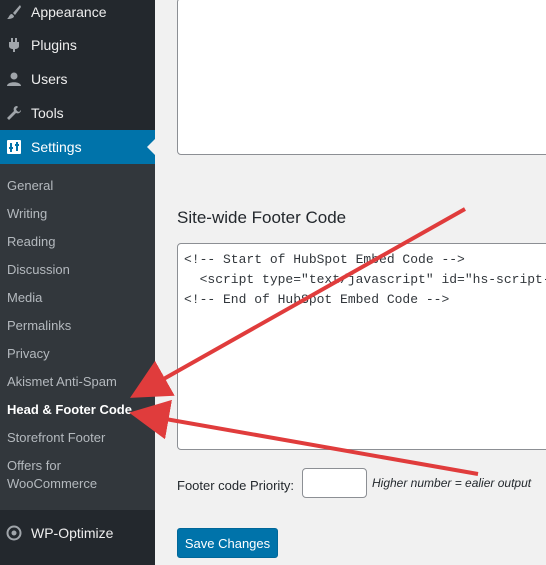  Describe the element at coordinates (62, 382) in the screenshot. I see `submenu-akismet: Akismet Anti-Spam` at that location.